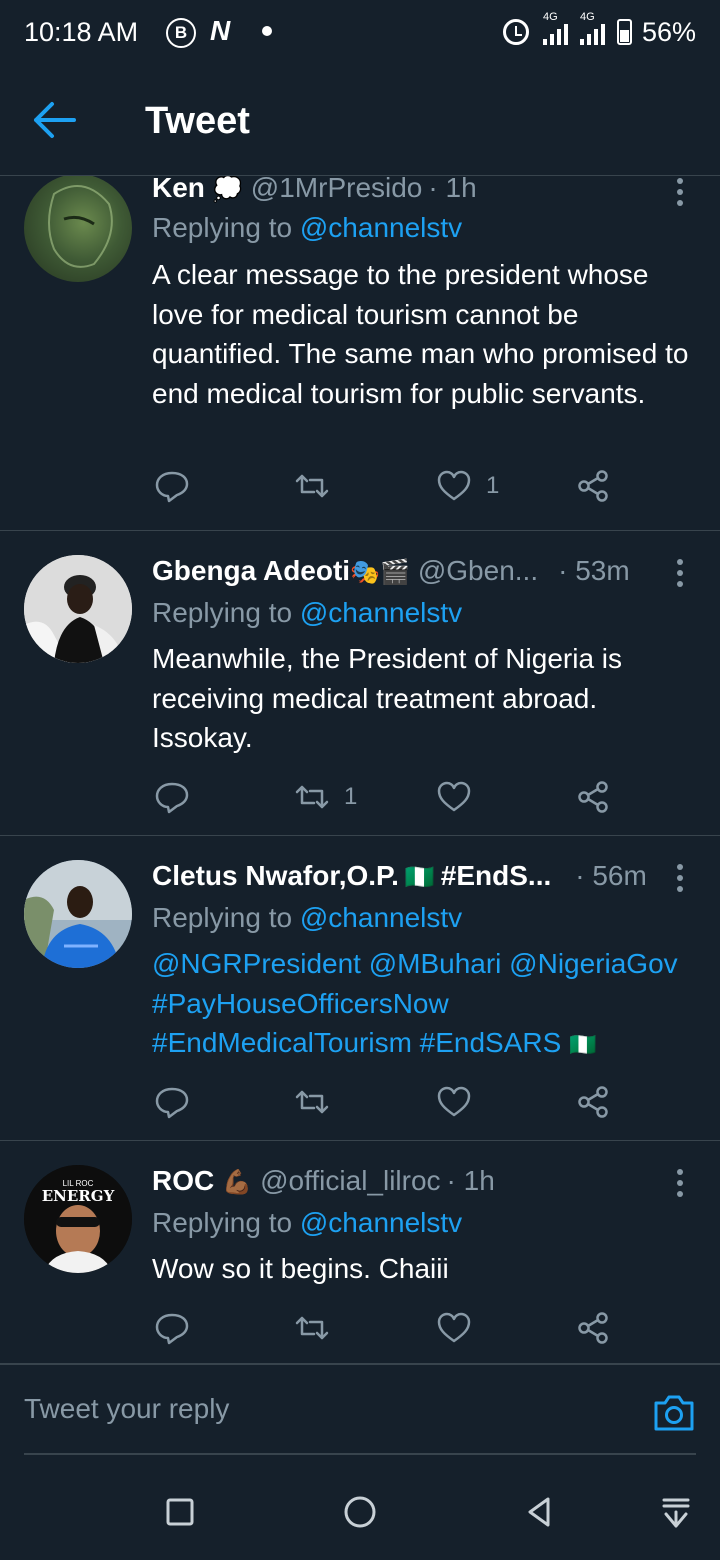  Describe the element at coordinates (583, 1044) in the screenshot. I see `flag-emoji: 🇳🇬` at that location.